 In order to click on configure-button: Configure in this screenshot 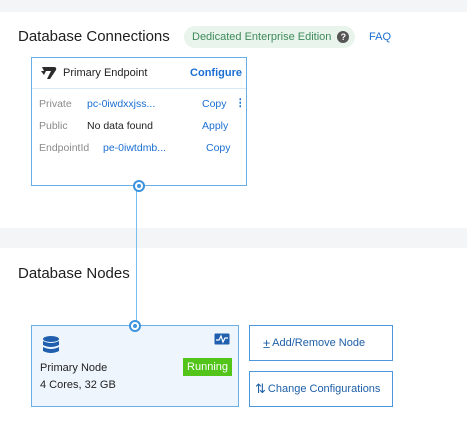, I will do `click(216, 73)`.